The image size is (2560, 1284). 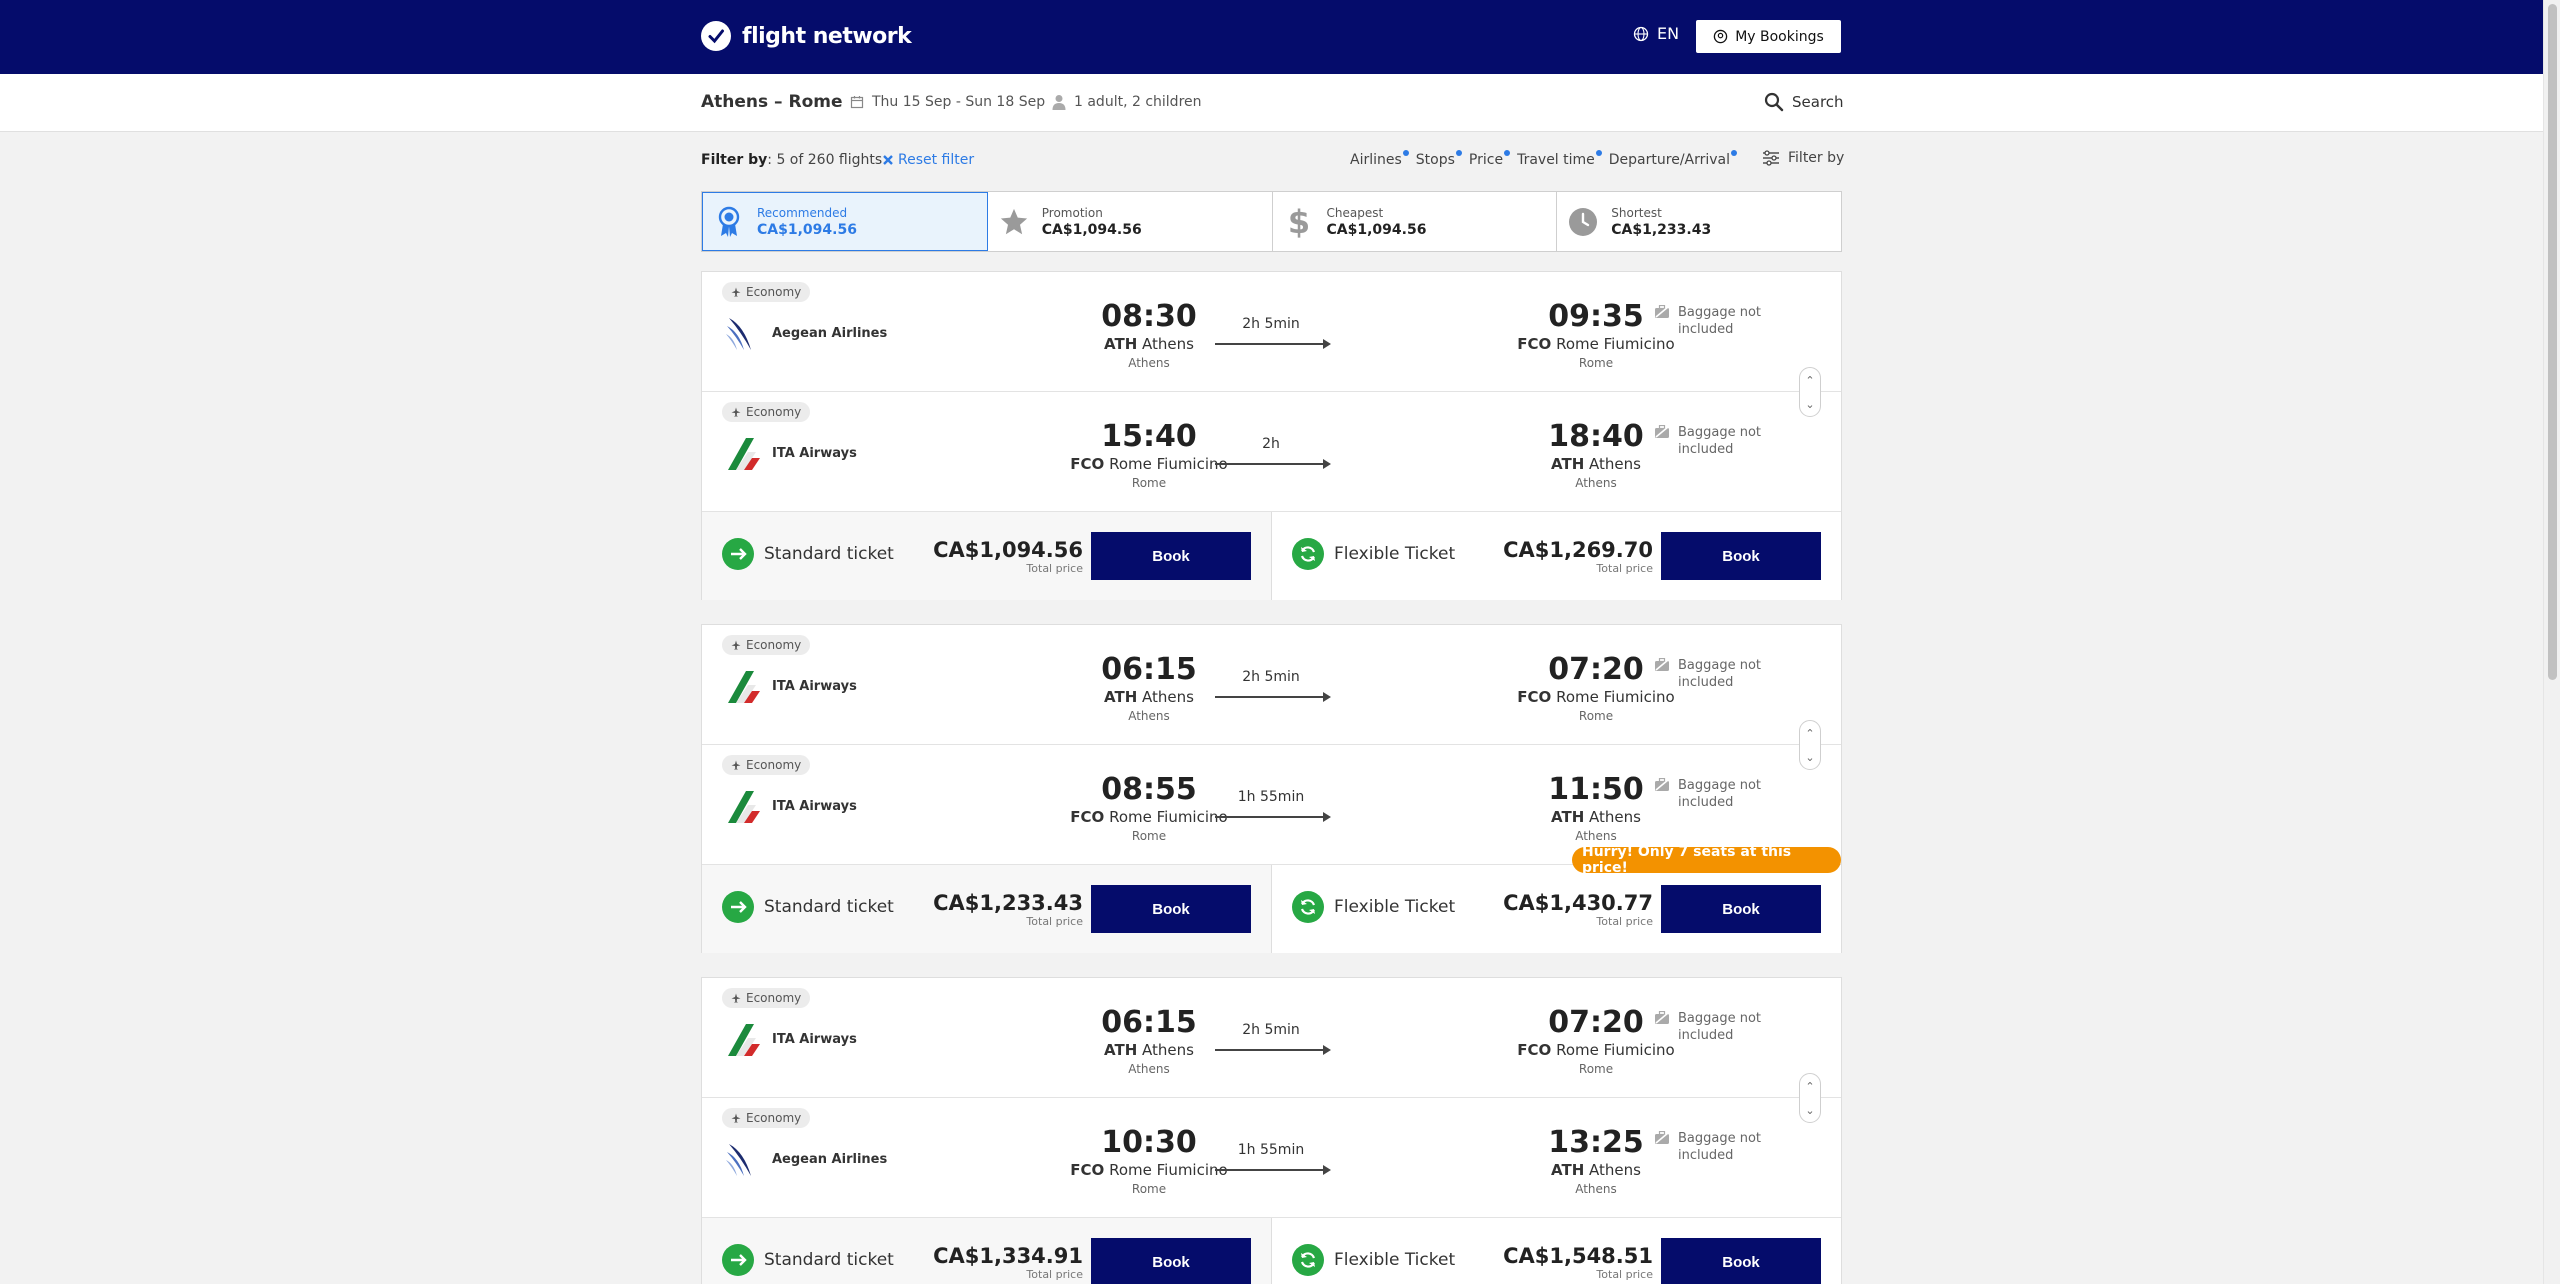 I want to click on page-scrollbar, so click(x=2551, y=642).